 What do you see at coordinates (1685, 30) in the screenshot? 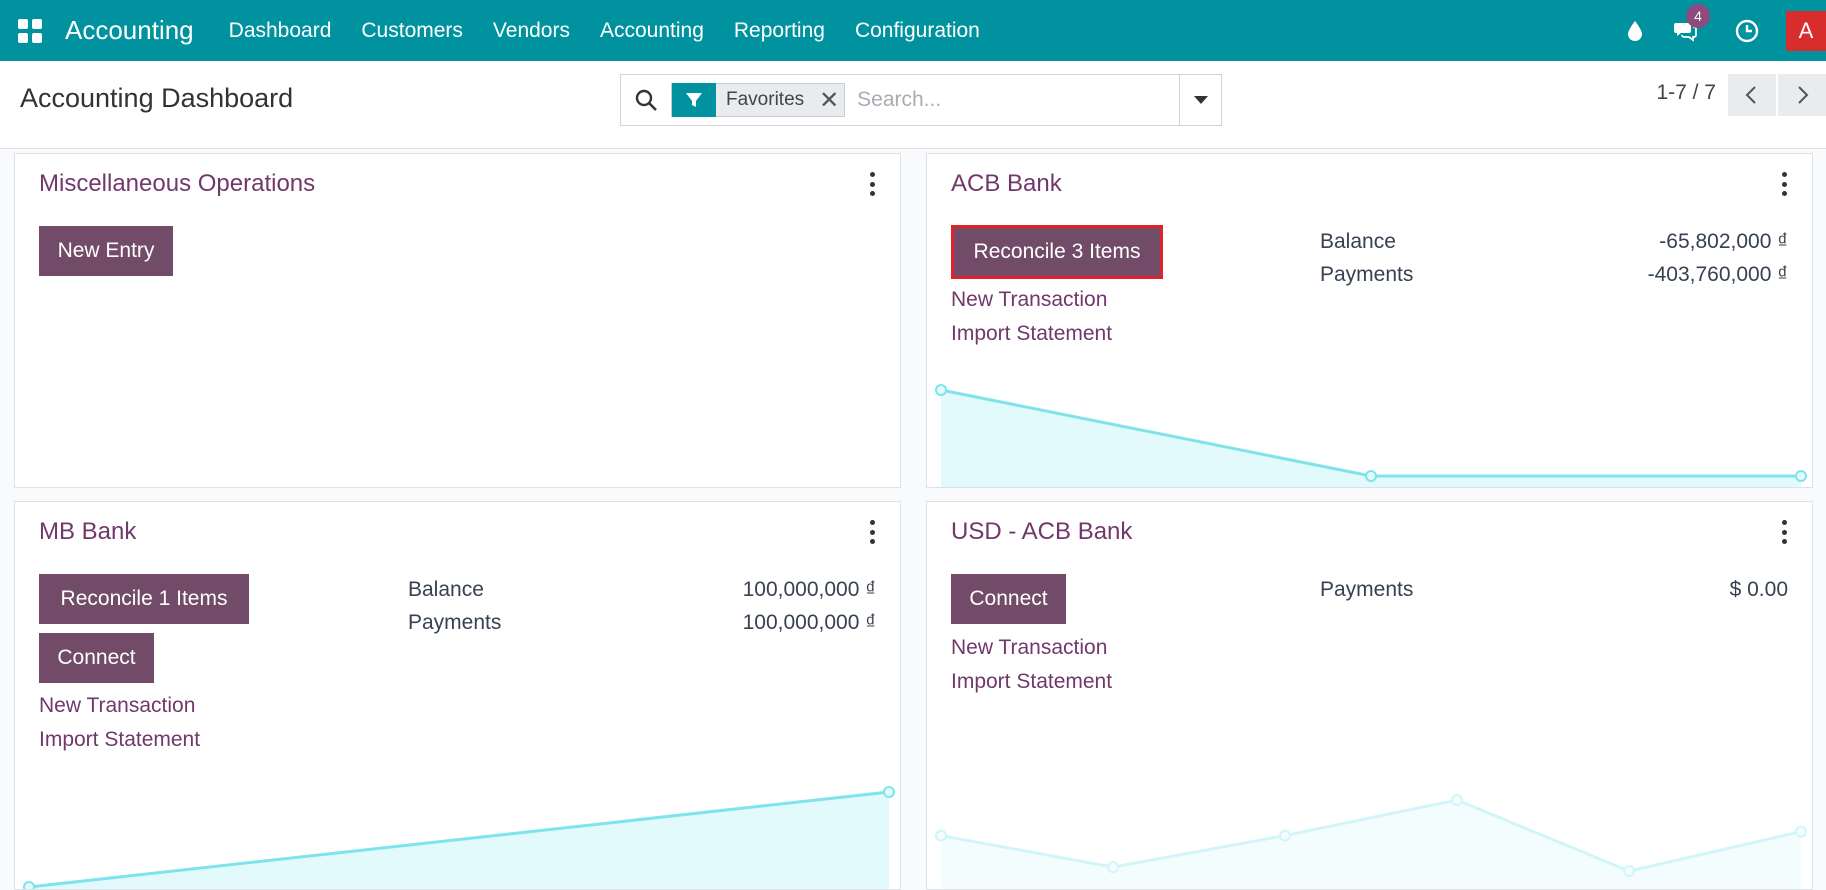
I see `messages-icon: 4` at bounding box center [1685, 30].